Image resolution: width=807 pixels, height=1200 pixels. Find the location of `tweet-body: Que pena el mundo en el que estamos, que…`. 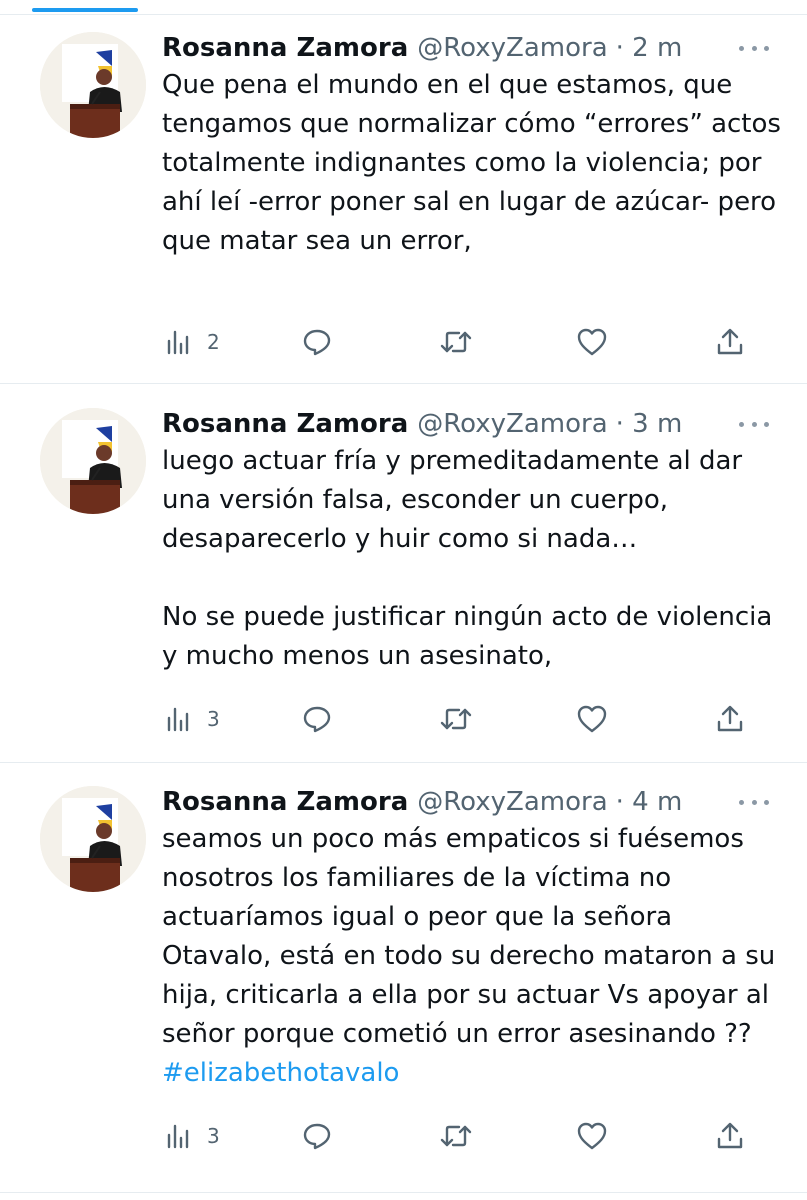

tweet-body: Que pena el mundo en el que estamos, que… is located at coordinates (476, 163).